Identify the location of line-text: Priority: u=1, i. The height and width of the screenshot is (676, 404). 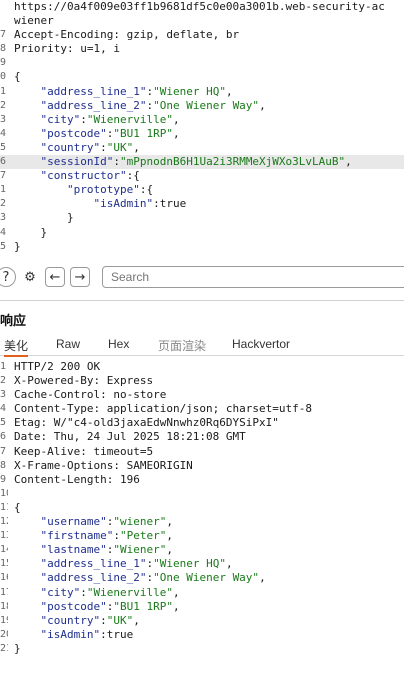
(67, 49).